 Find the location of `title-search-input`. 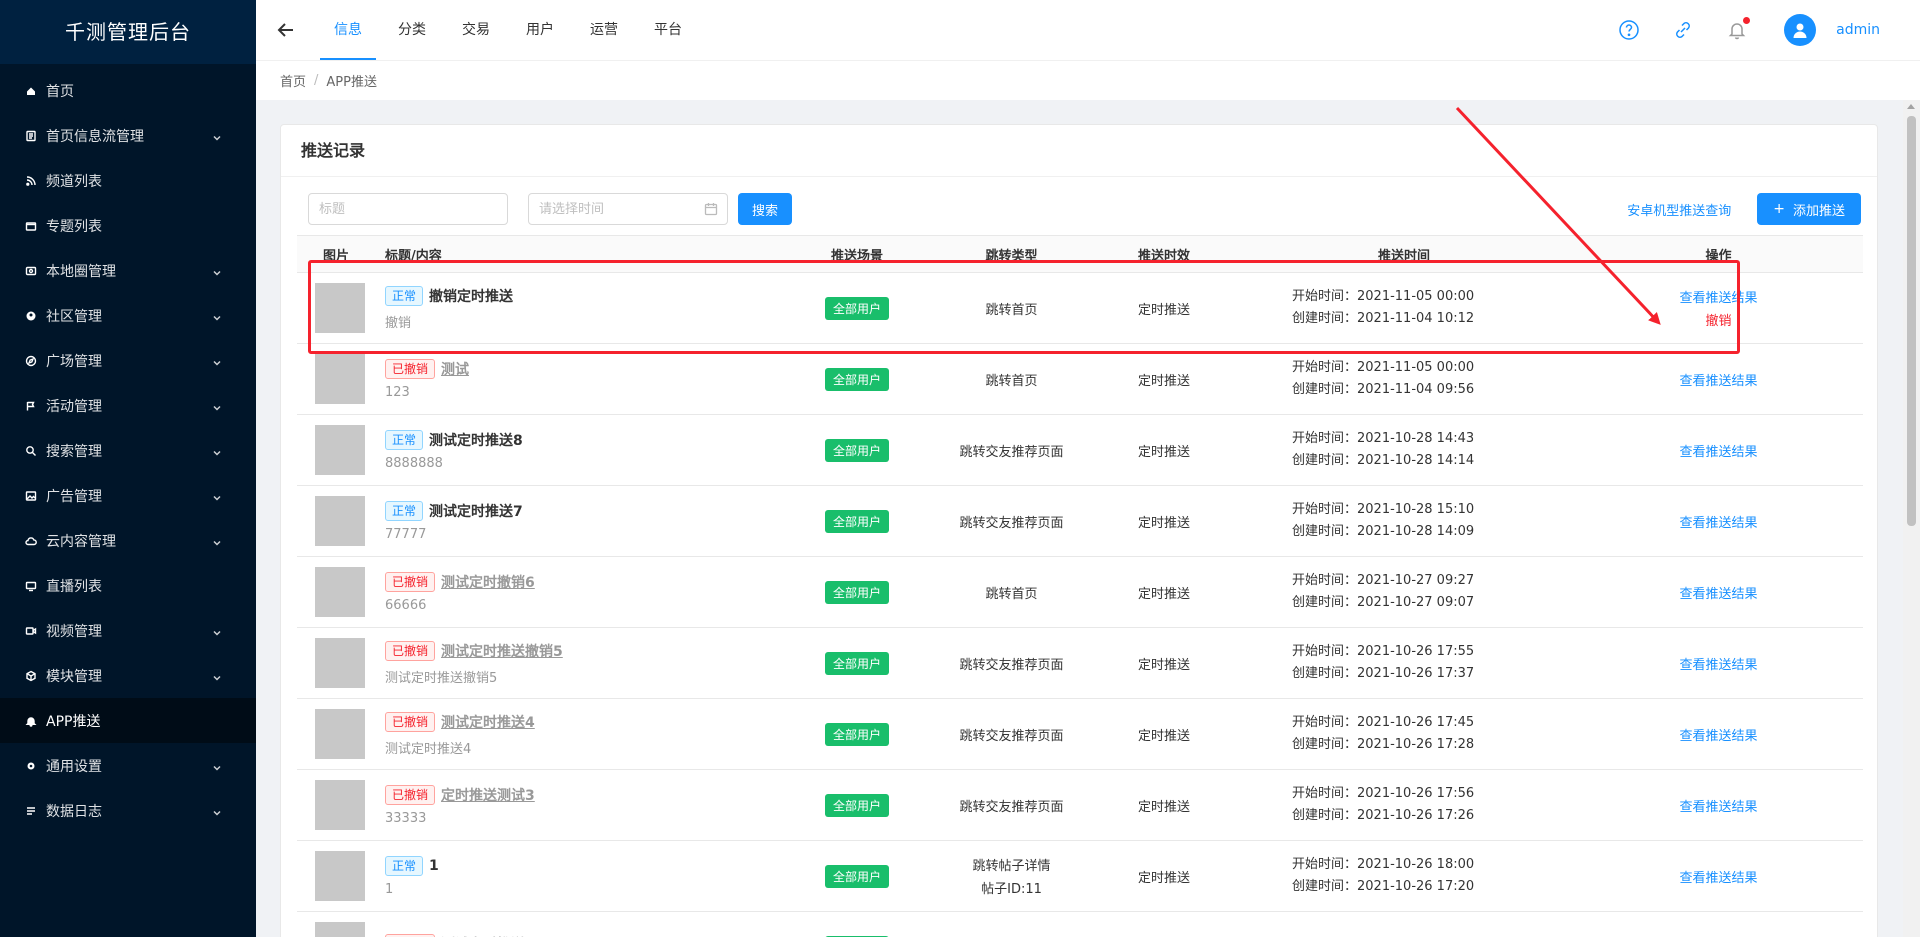

title-search-input is located at coordinates (408, 209).